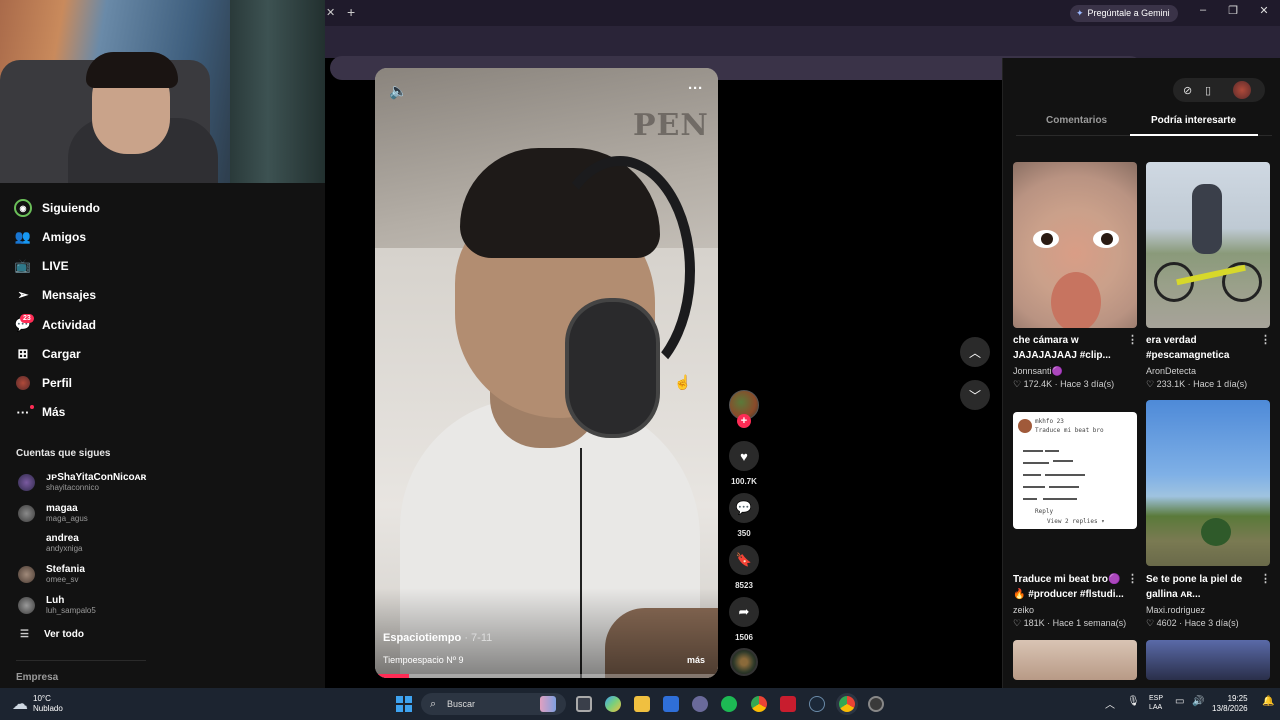 The image size is (1280, 720). What do you see at coordinates (817, 704) in the screenshot?
I see `steam-icon` at bounding box center [817, 704].